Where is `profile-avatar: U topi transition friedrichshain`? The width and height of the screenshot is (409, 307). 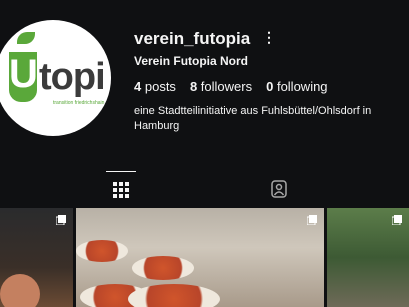
profile-avatar: U topi transition friedrichshain is located at coordinates (55, 78).